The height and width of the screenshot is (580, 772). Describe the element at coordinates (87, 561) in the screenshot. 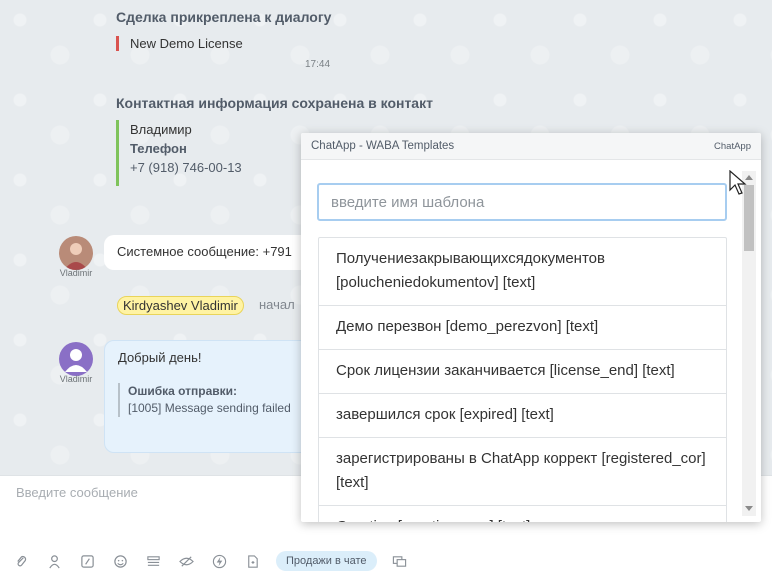

I see `edit-icon` at that location.